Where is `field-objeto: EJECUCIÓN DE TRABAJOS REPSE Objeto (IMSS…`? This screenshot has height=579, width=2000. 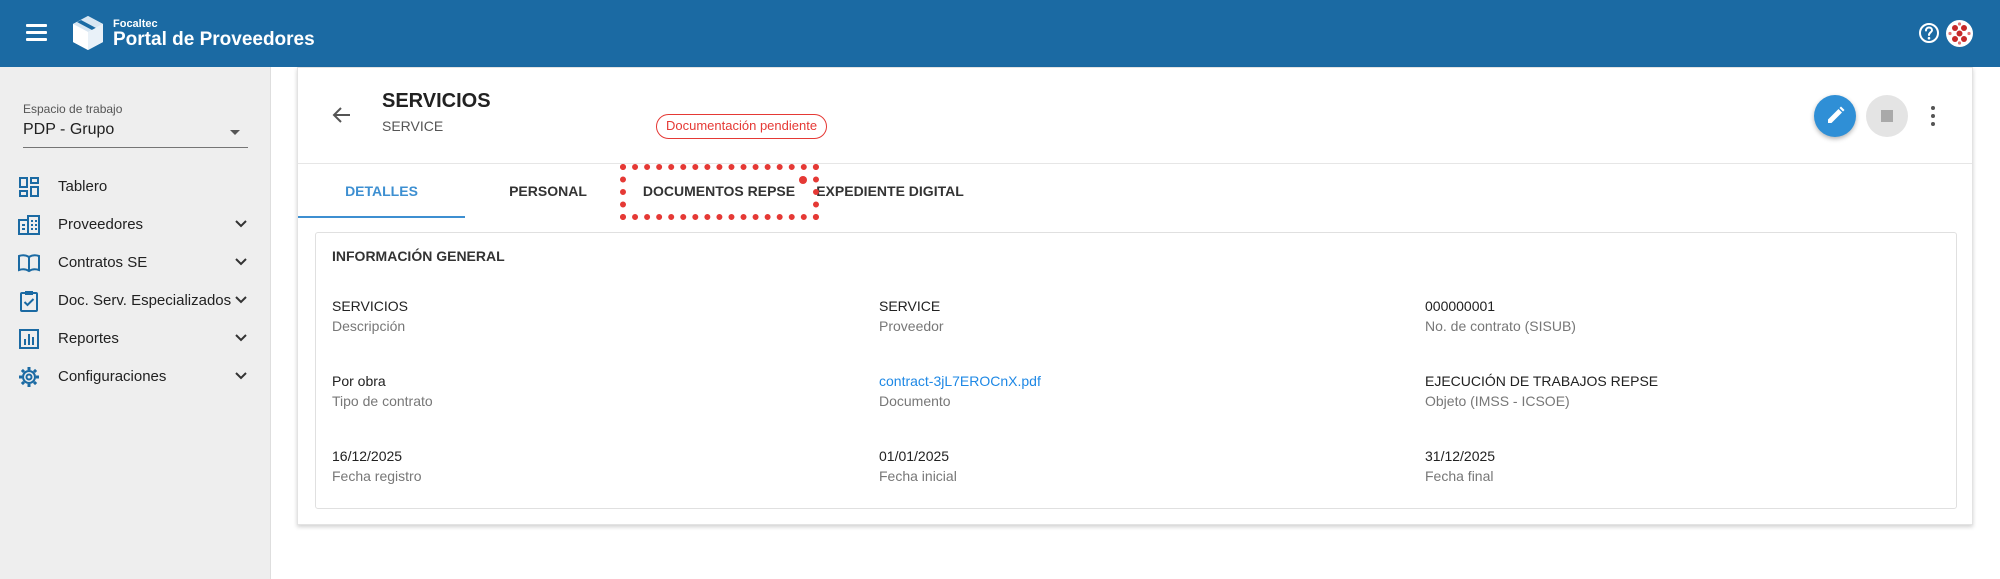
field-objeto: EJECUCIÓN DE TRABAJOS REPSE Objeto (IMSS… is located at coordinates (1675, 391).